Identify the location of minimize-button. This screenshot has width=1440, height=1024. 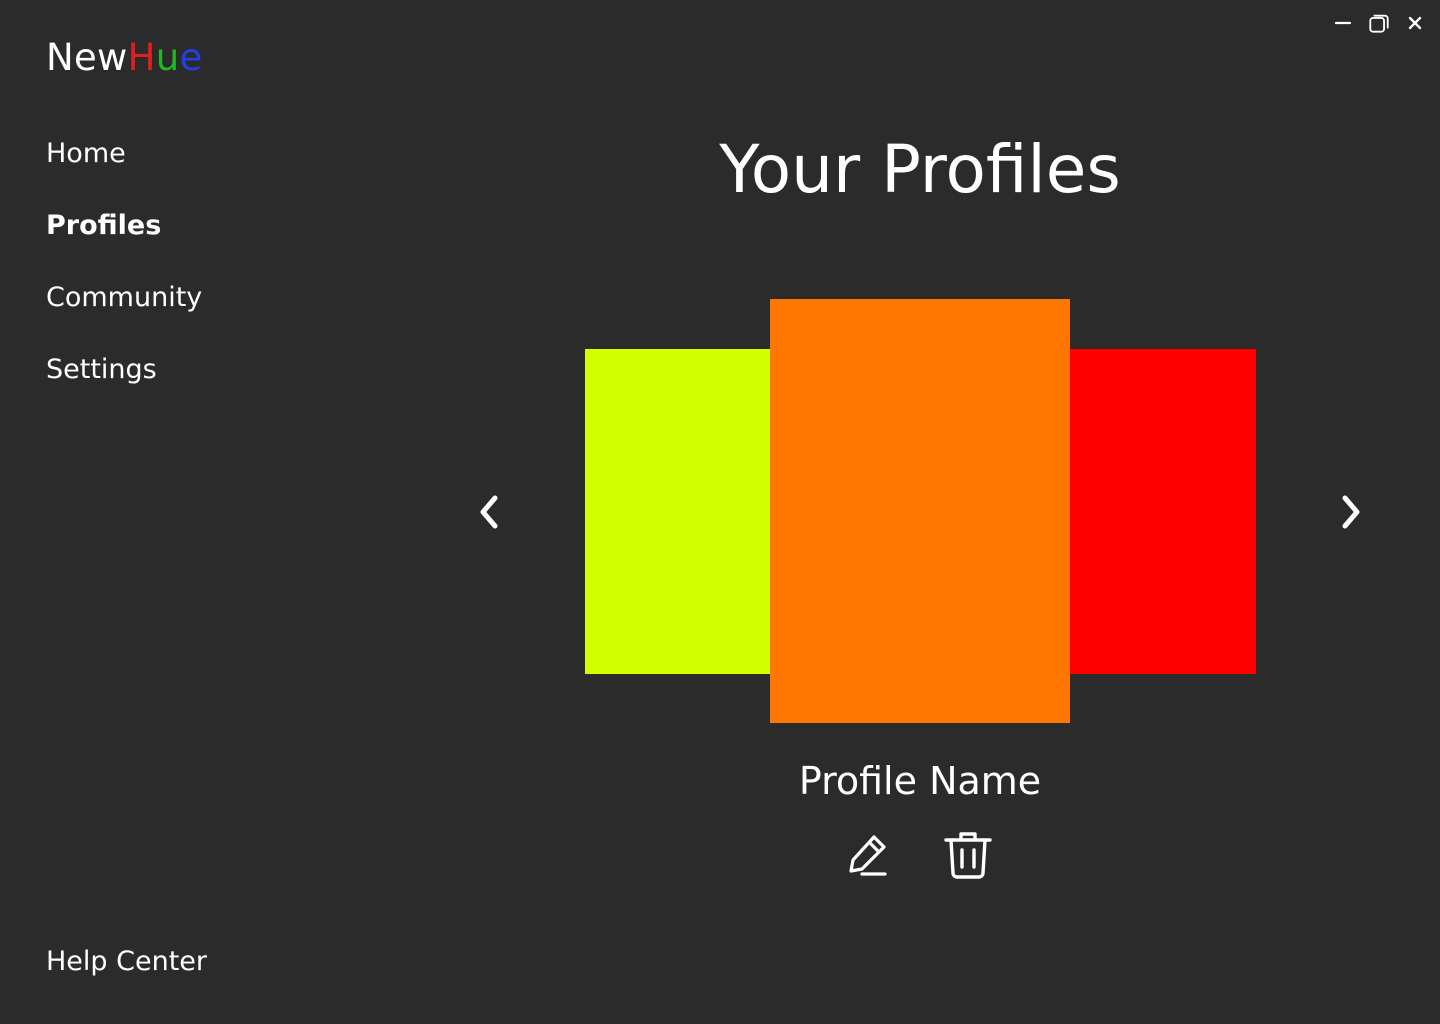
(1343, 23).